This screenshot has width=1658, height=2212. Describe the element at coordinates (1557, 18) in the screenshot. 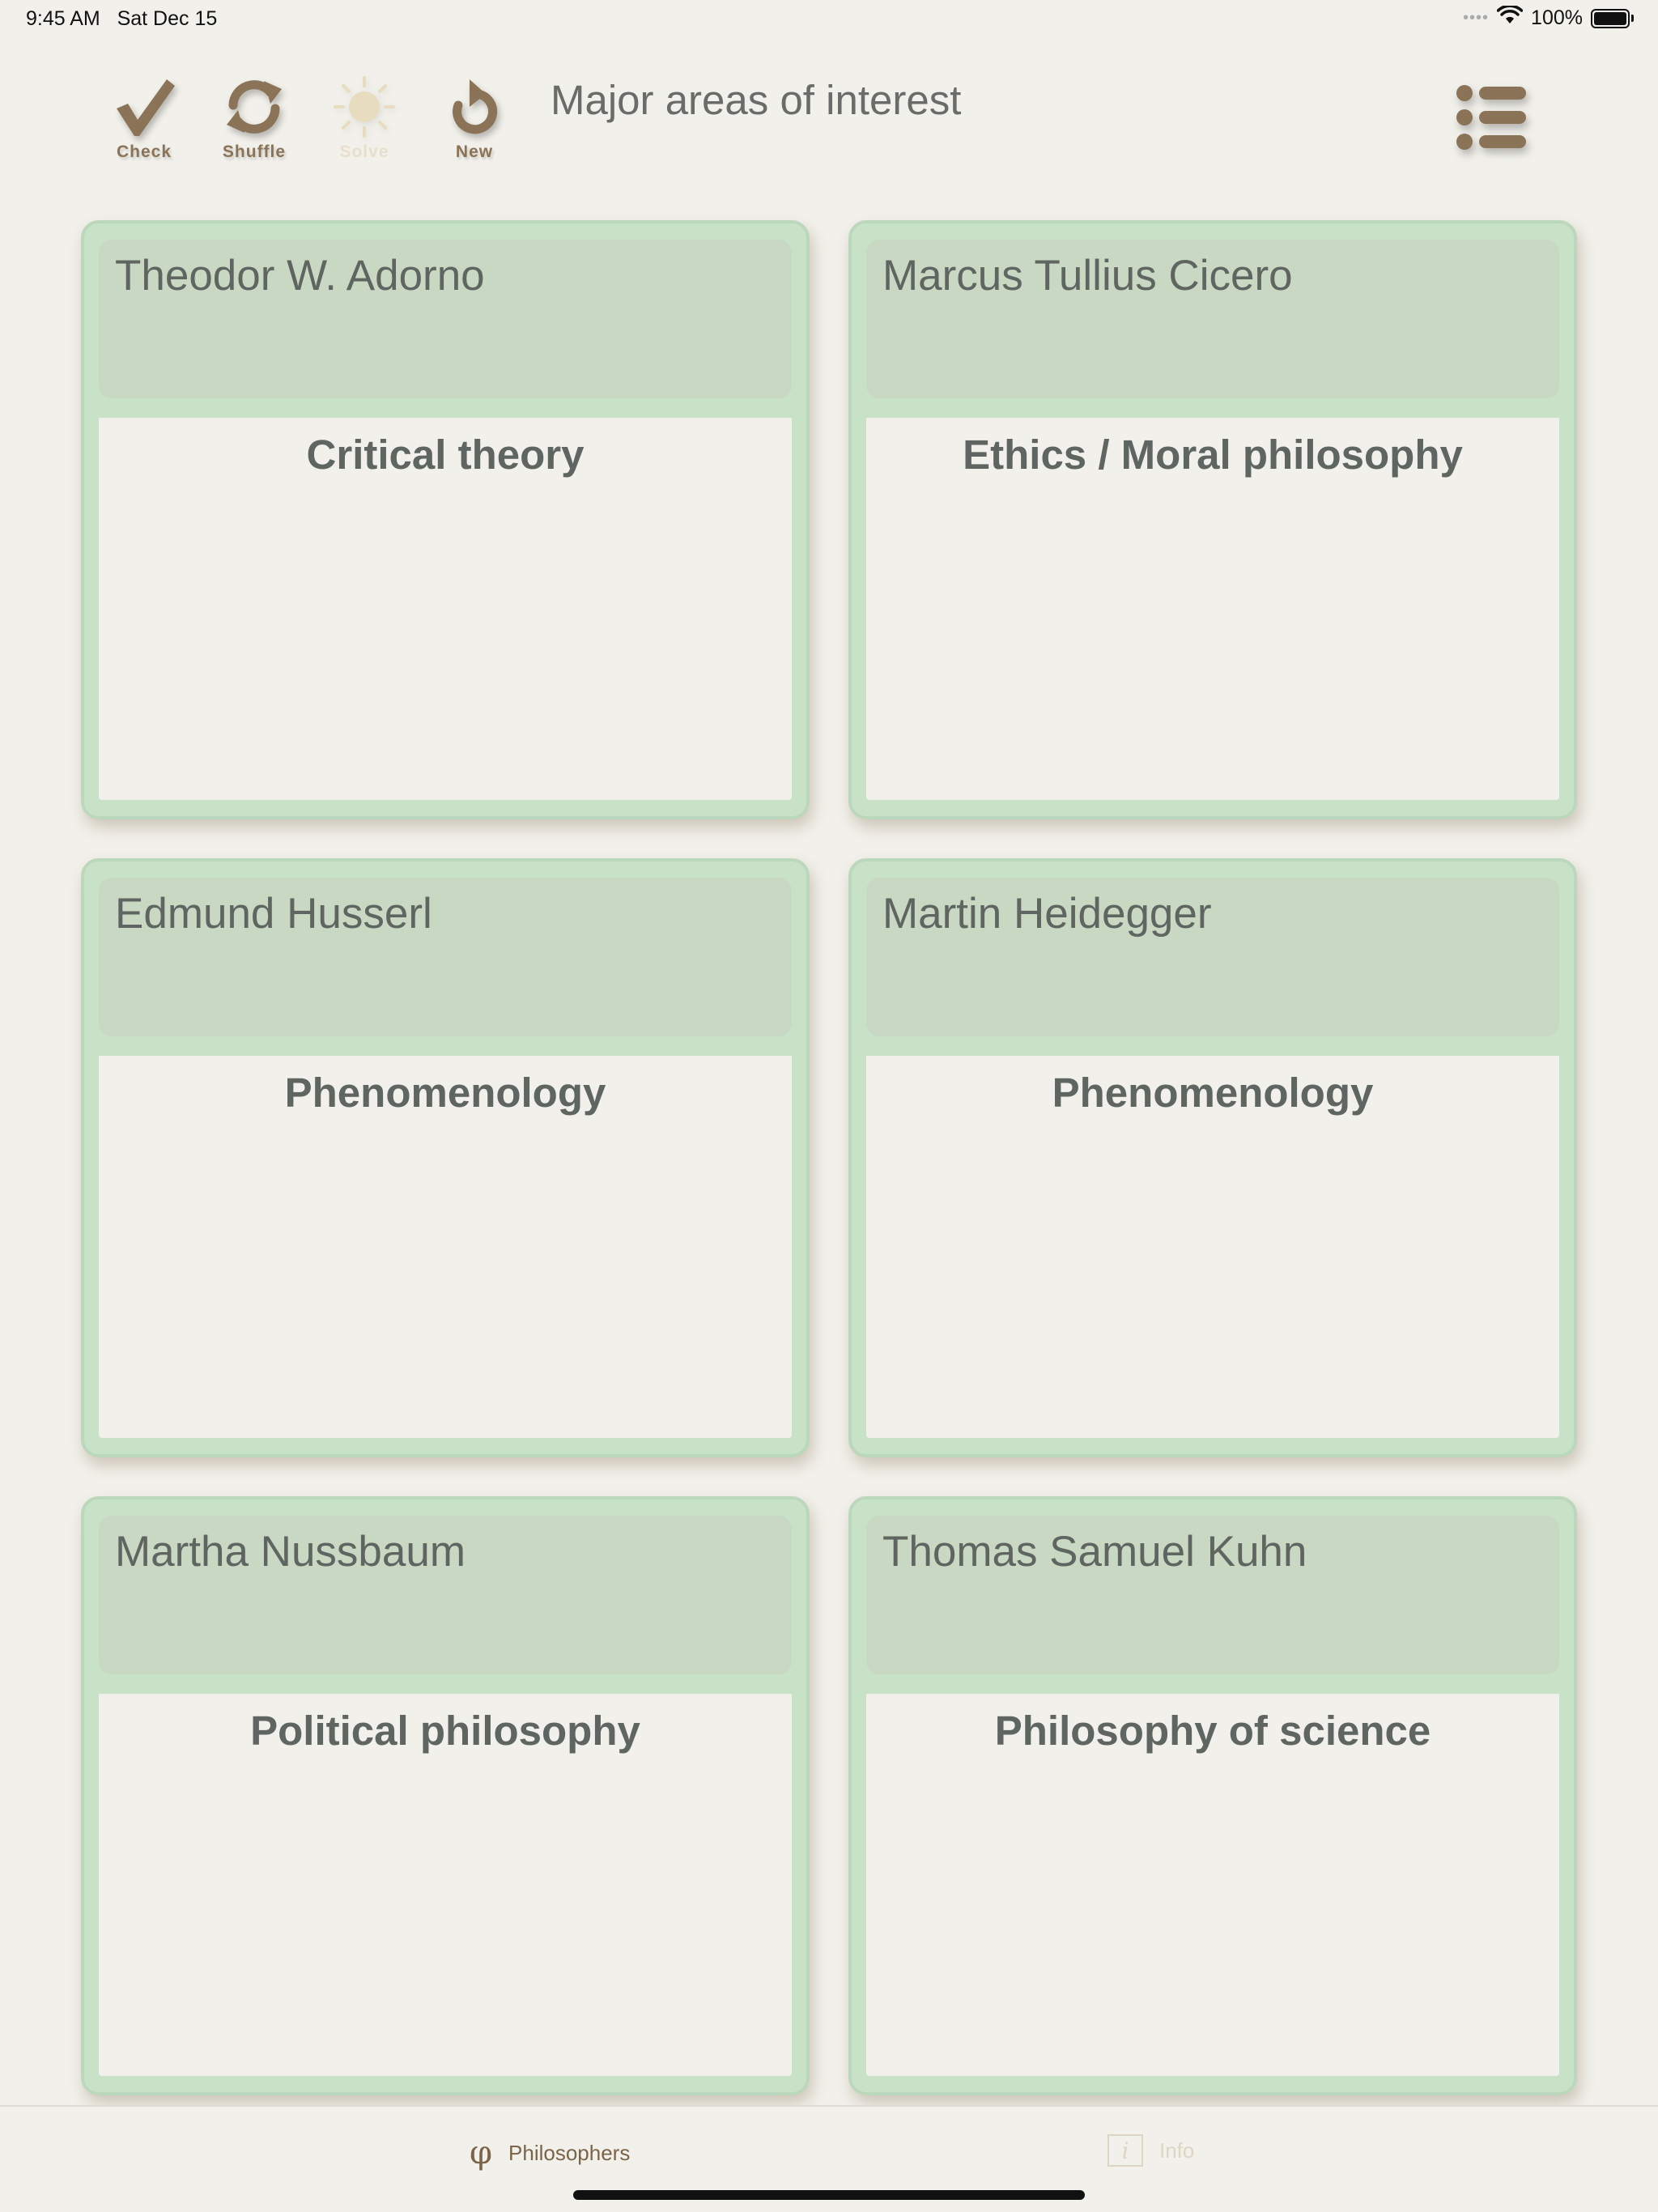

I see `battery-percent: 100%` at that location.